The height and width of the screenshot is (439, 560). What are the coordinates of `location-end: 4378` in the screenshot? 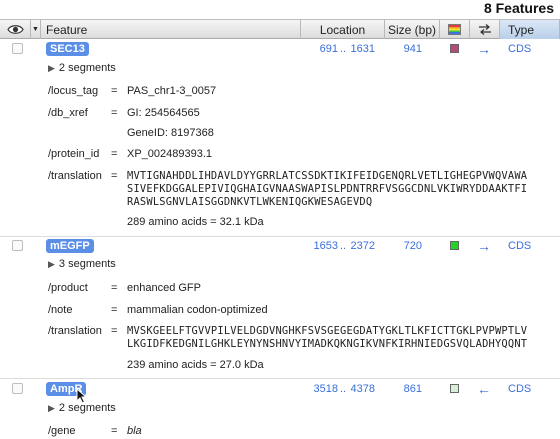 It's located at (363, 389).